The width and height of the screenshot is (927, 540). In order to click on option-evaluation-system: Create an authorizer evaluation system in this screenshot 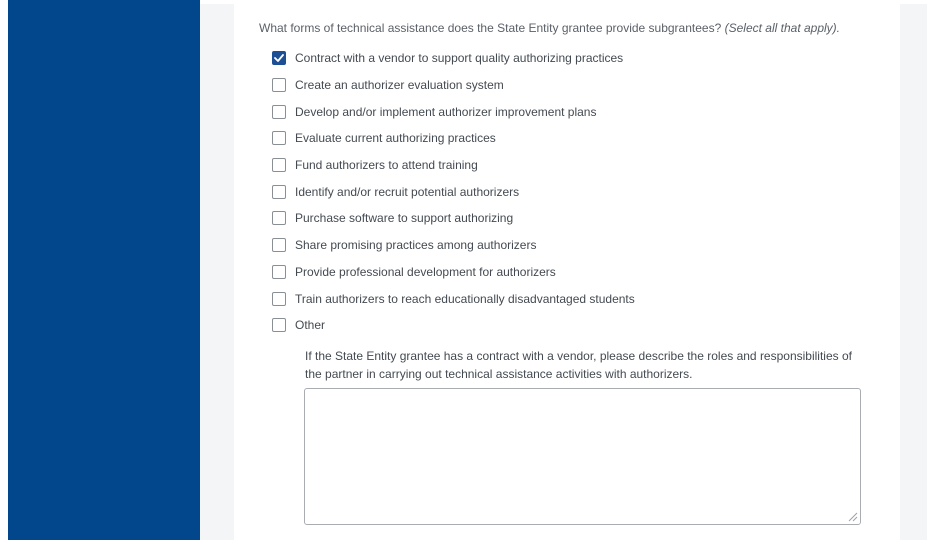, I will do `click(453, 85)`.